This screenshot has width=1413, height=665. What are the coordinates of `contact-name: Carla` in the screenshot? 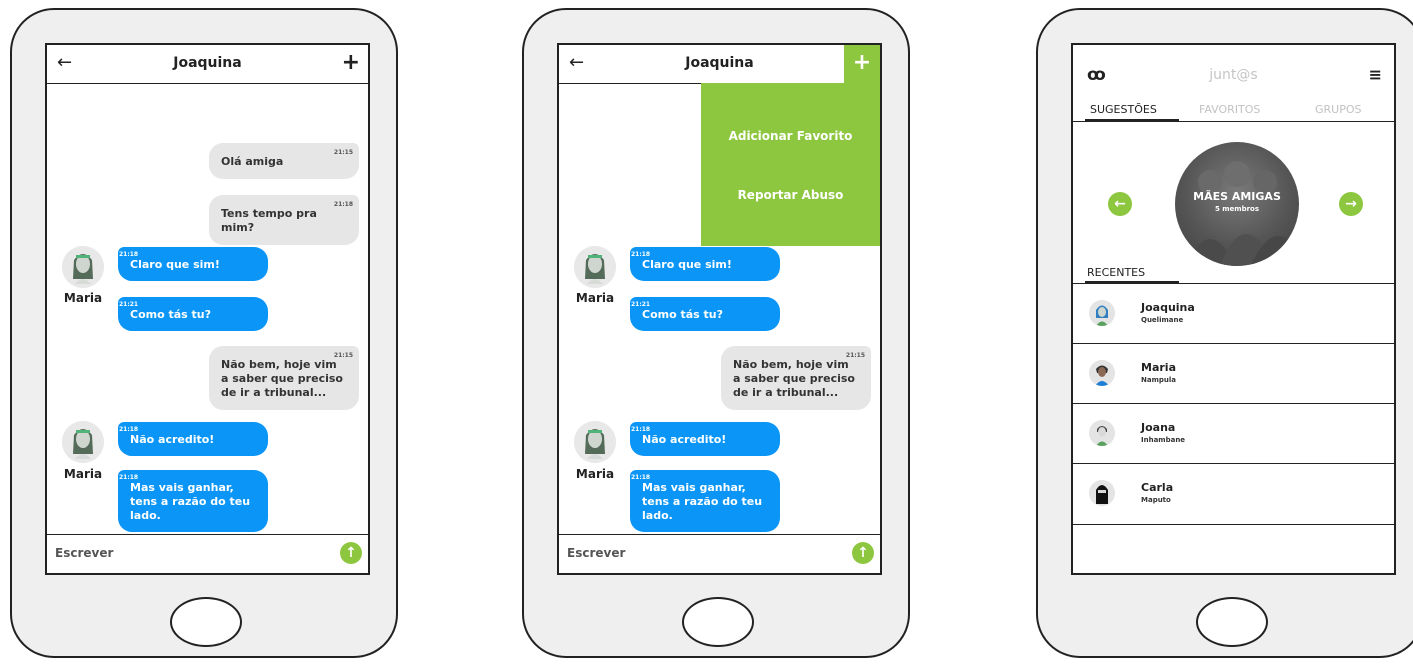 It's located at (1157, 487).